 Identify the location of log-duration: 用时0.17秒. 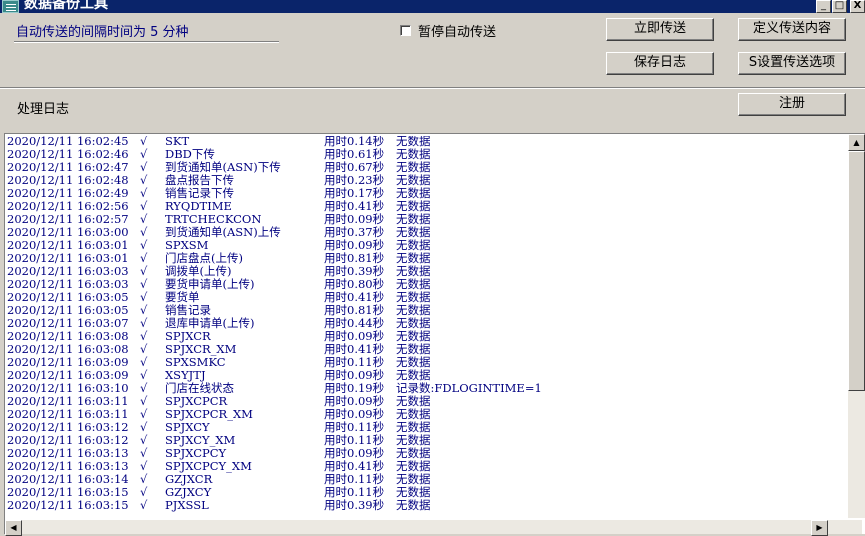
(354, 193).